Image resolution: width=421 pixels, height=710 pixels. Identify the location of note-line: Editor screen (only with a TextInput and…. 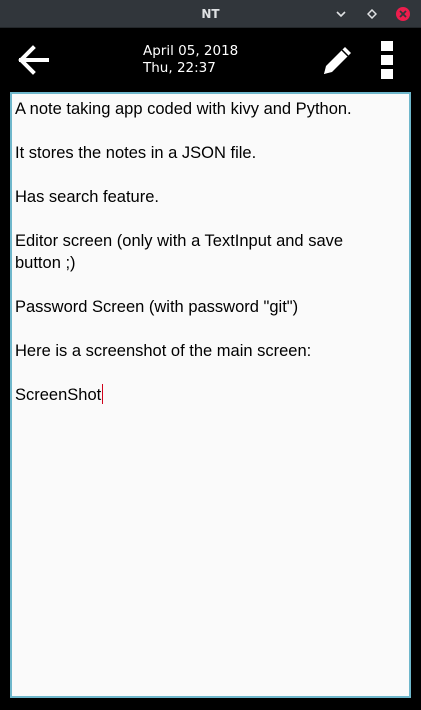
(179, 241).